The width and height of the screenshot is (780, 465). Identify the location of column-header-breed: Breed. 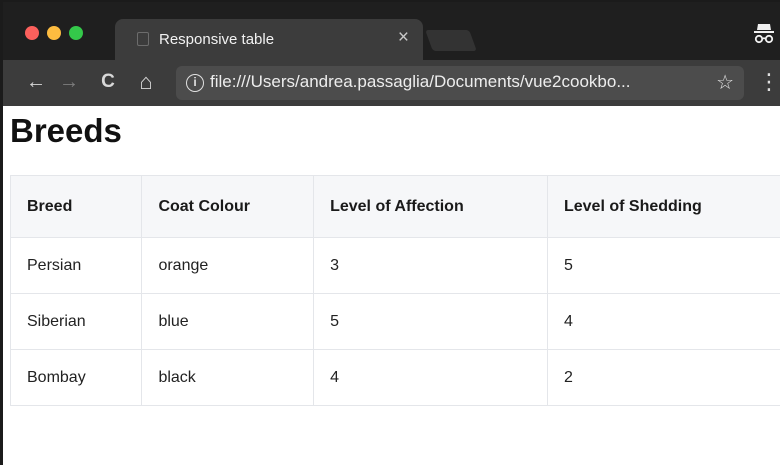
(76, 206).